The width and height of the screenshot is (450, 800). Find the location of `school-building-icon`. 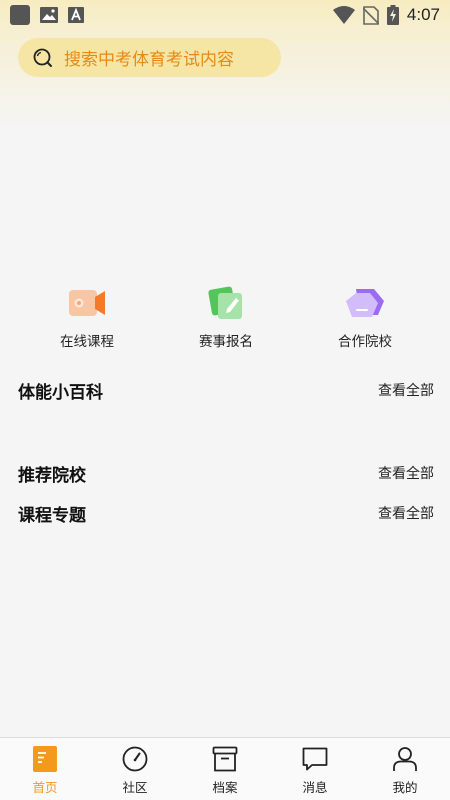

school-building-icon is located at coordinates (365, 303).